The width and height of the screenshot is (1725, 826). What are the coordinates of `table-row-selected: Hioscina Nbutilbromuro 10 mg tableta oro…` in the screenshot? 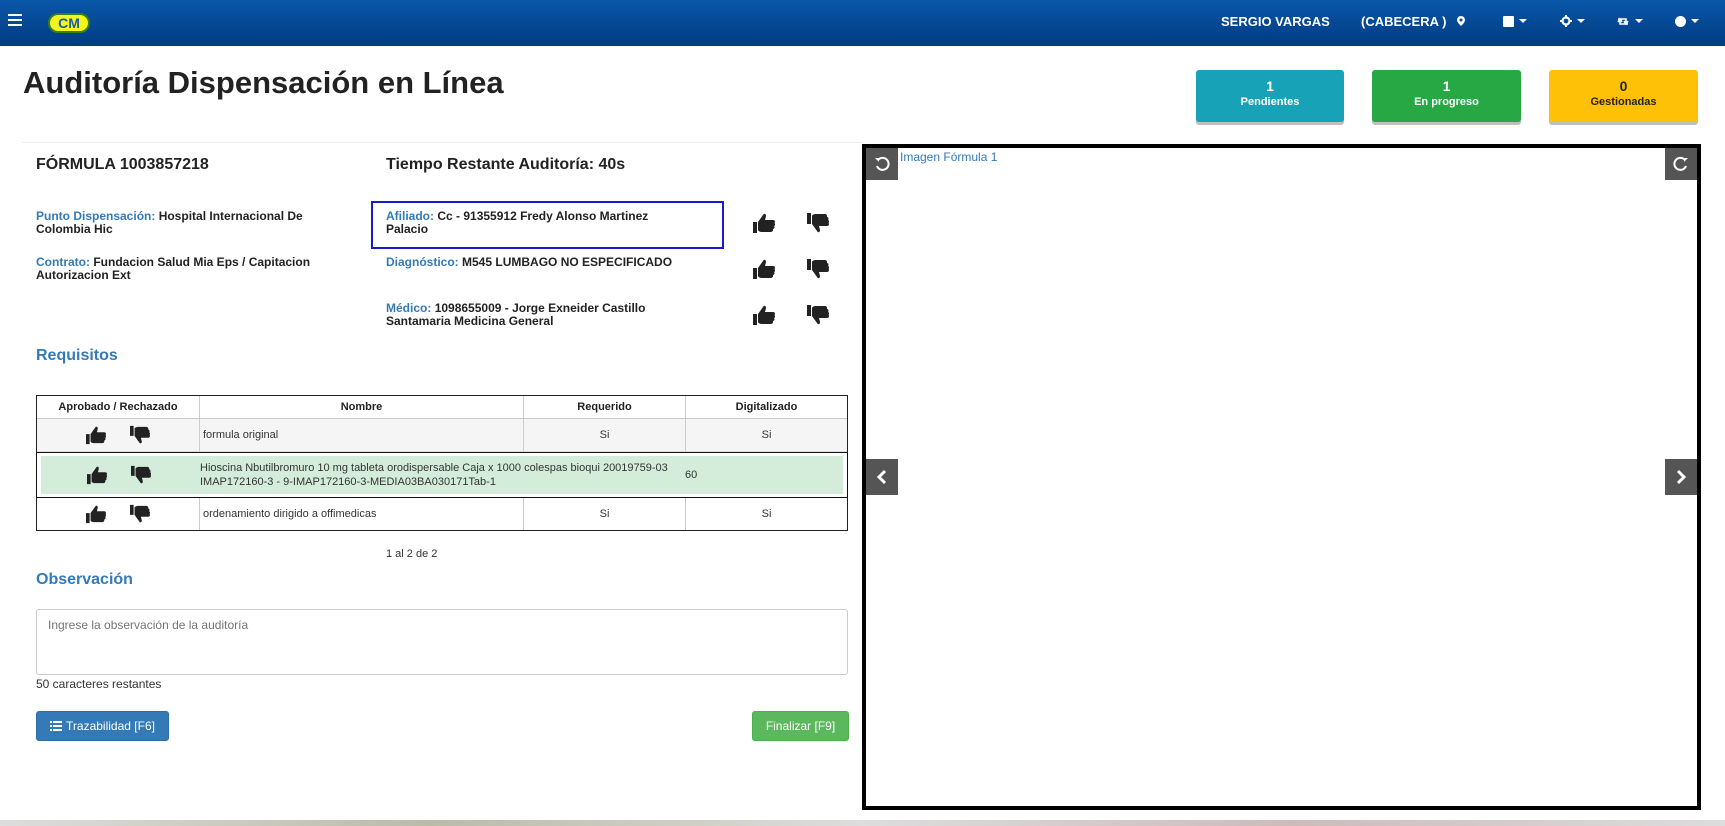 It's located at (442, 475).